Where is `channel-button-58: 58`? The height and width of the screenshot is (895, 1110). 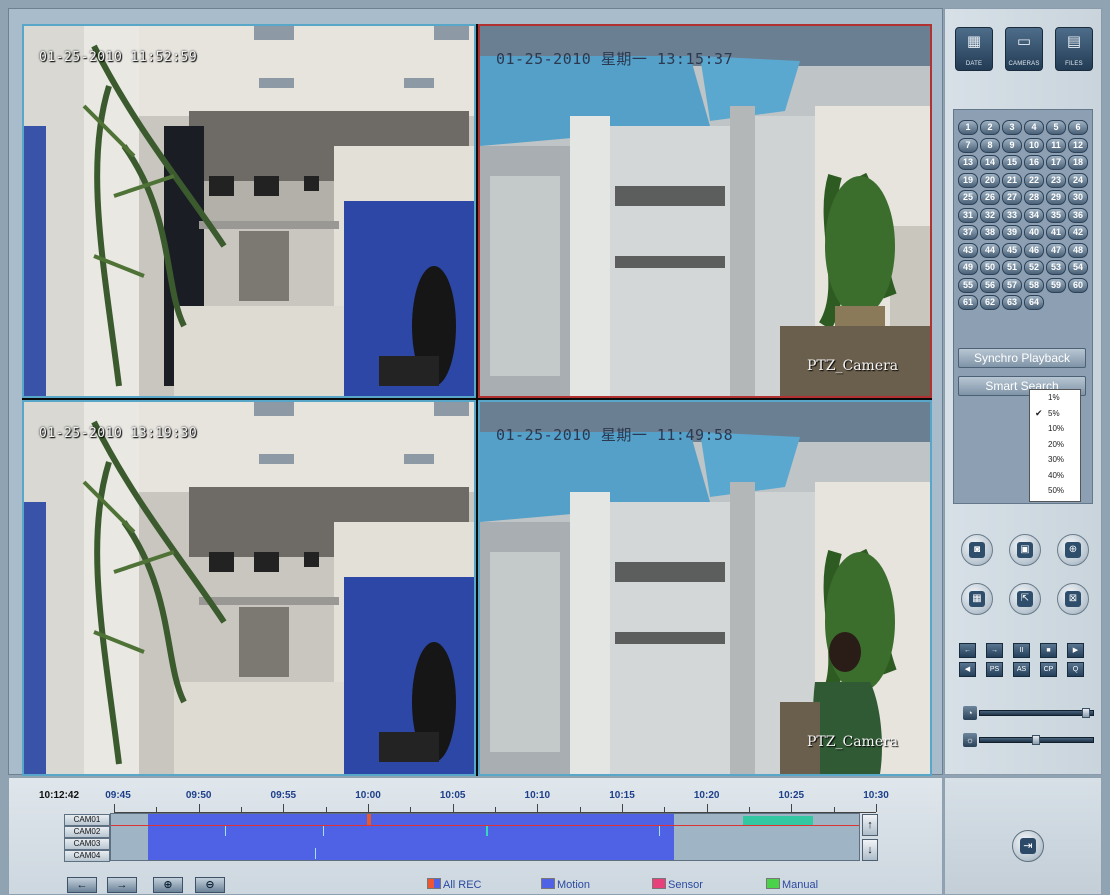
channel-button-58: 58 is located at coordinates (1034, 285).